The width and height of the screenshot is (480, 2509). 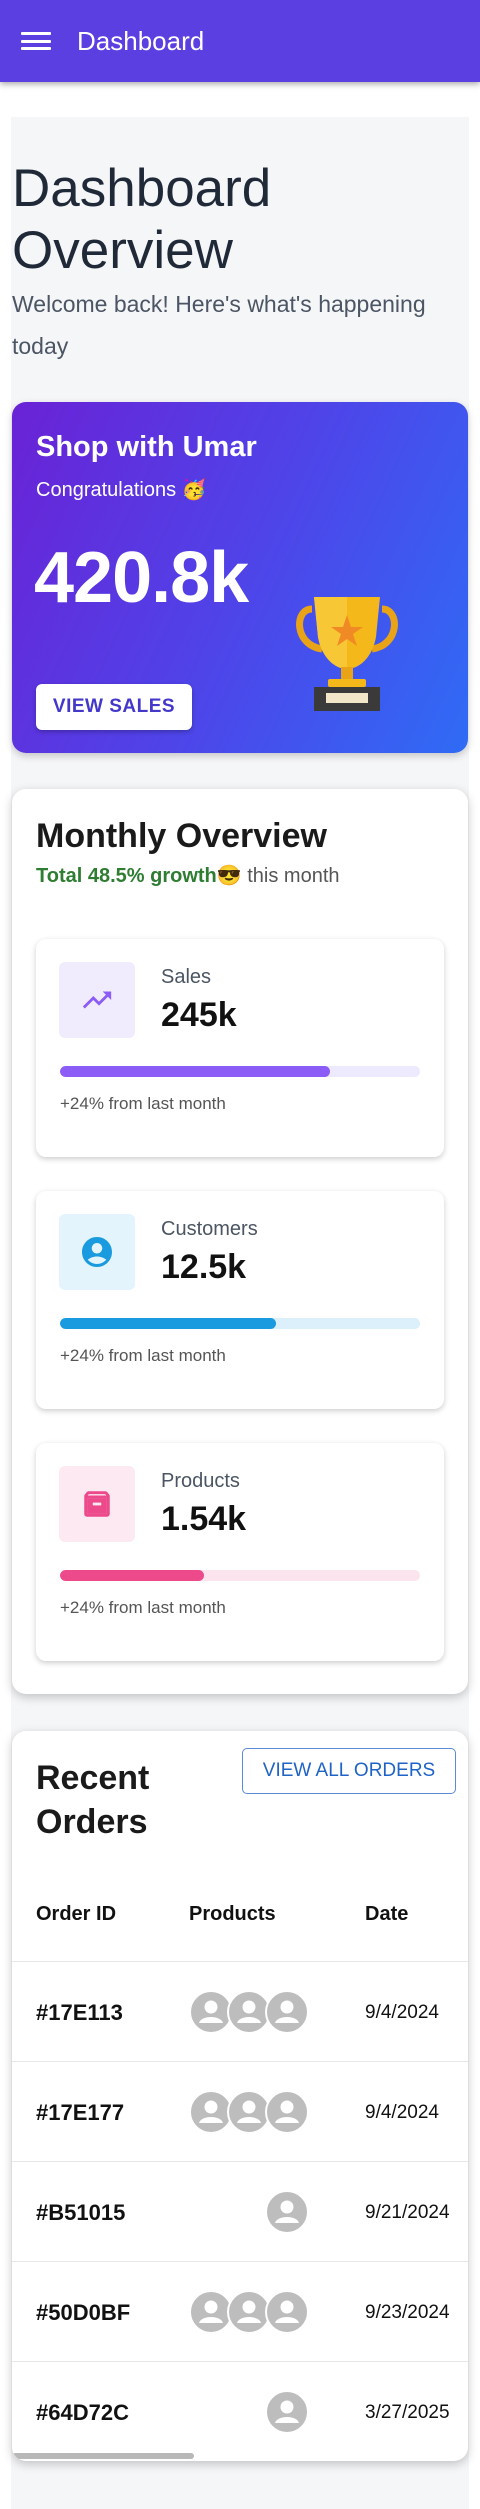 I want to click on hero-title: Shop with Umar, so click(x=146, y=447).